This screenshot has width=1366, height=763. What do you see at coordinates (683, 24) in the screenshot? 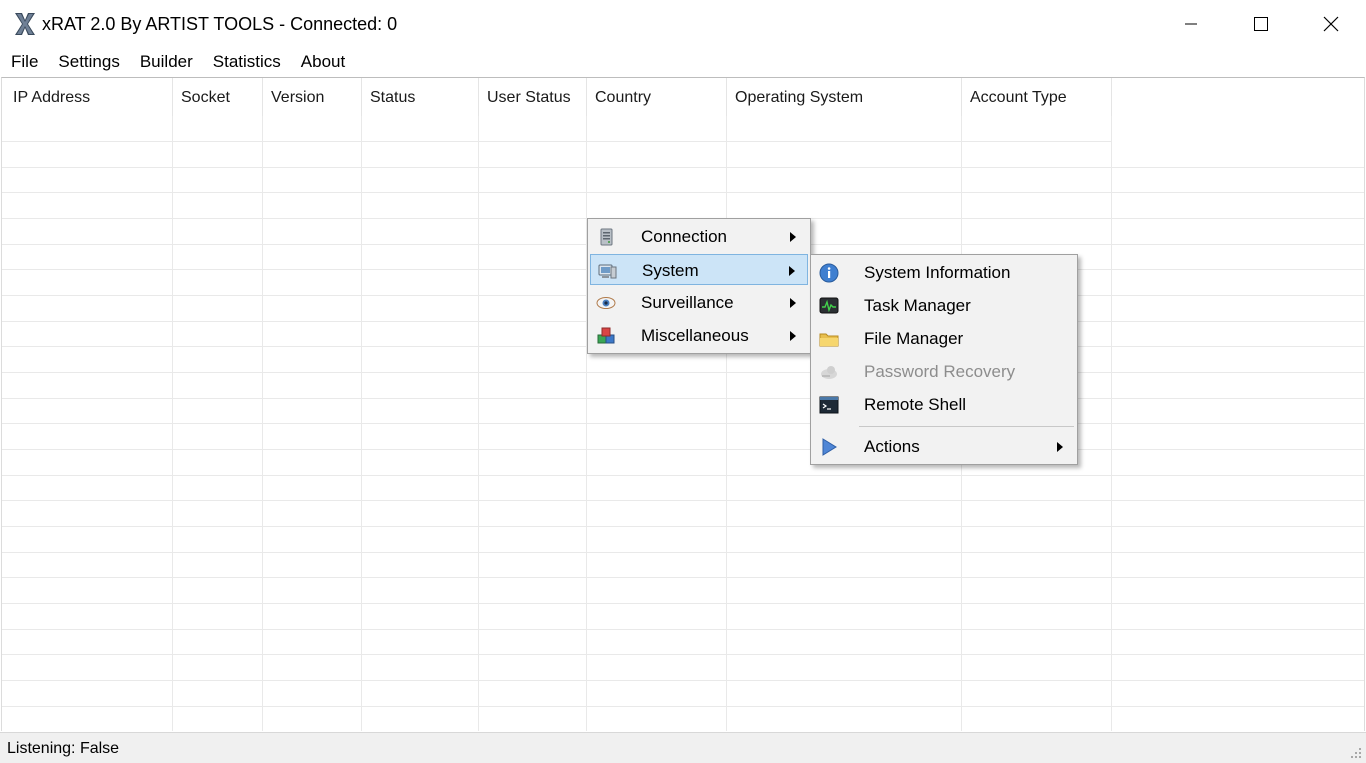
I see `title-bar: xRAT 2.0 By ARTIST TOOLS - Connected: 0` at bounding box center [683, 24].